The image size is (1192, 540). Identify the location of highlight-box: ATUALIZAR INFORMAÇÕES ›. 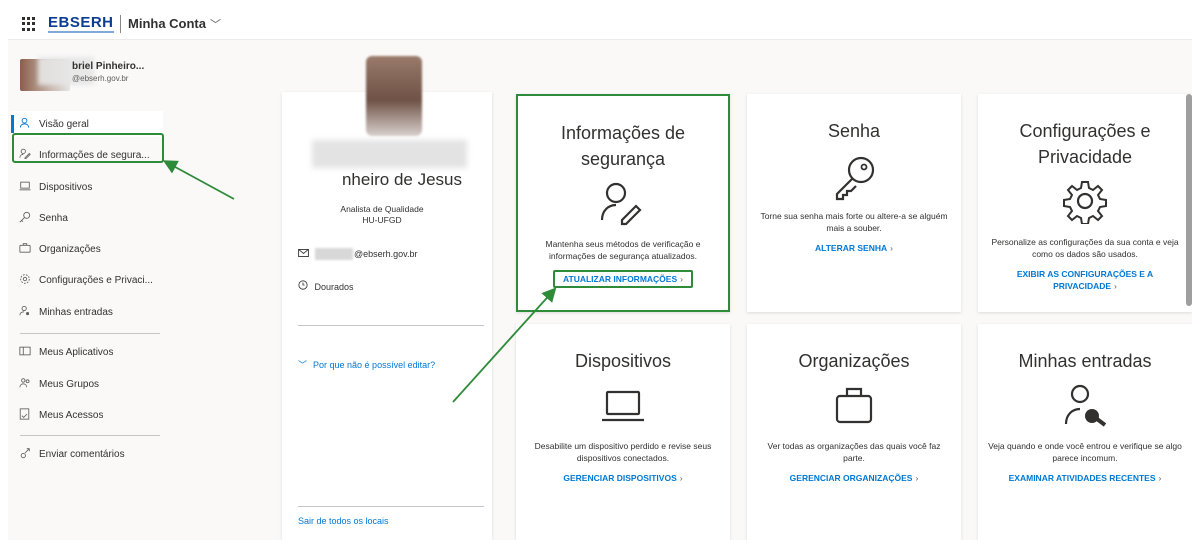
(623, 279).